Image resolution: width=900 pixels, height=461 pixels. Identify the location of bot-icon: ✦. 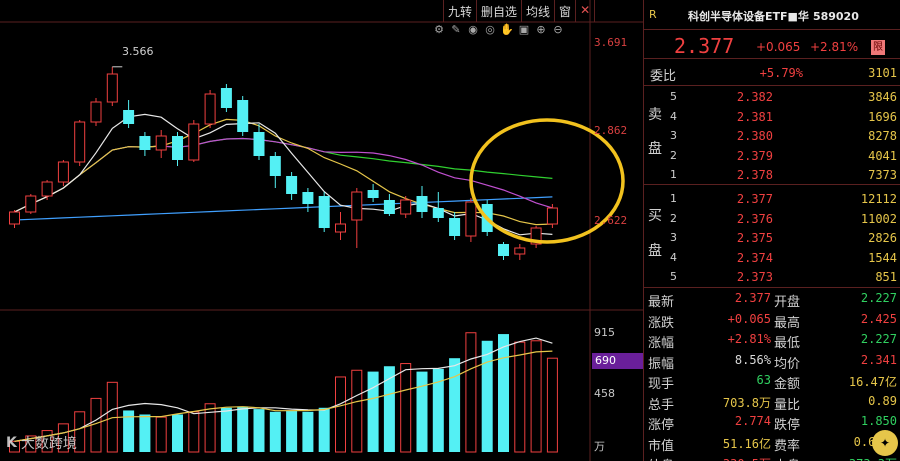
(885, 443).